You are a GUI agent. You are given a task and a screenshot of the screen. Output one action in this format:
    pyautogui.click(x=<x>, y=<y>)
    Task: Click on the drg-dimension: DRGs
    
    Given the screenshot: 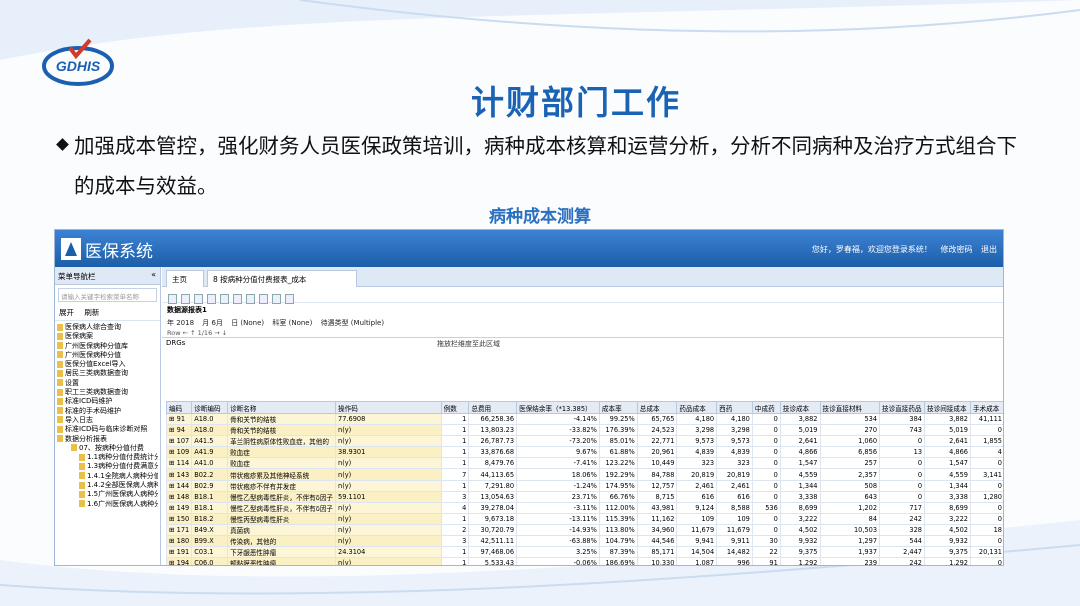 What is the action you would take?
    pyautogui.click(x=175, y=343)
    